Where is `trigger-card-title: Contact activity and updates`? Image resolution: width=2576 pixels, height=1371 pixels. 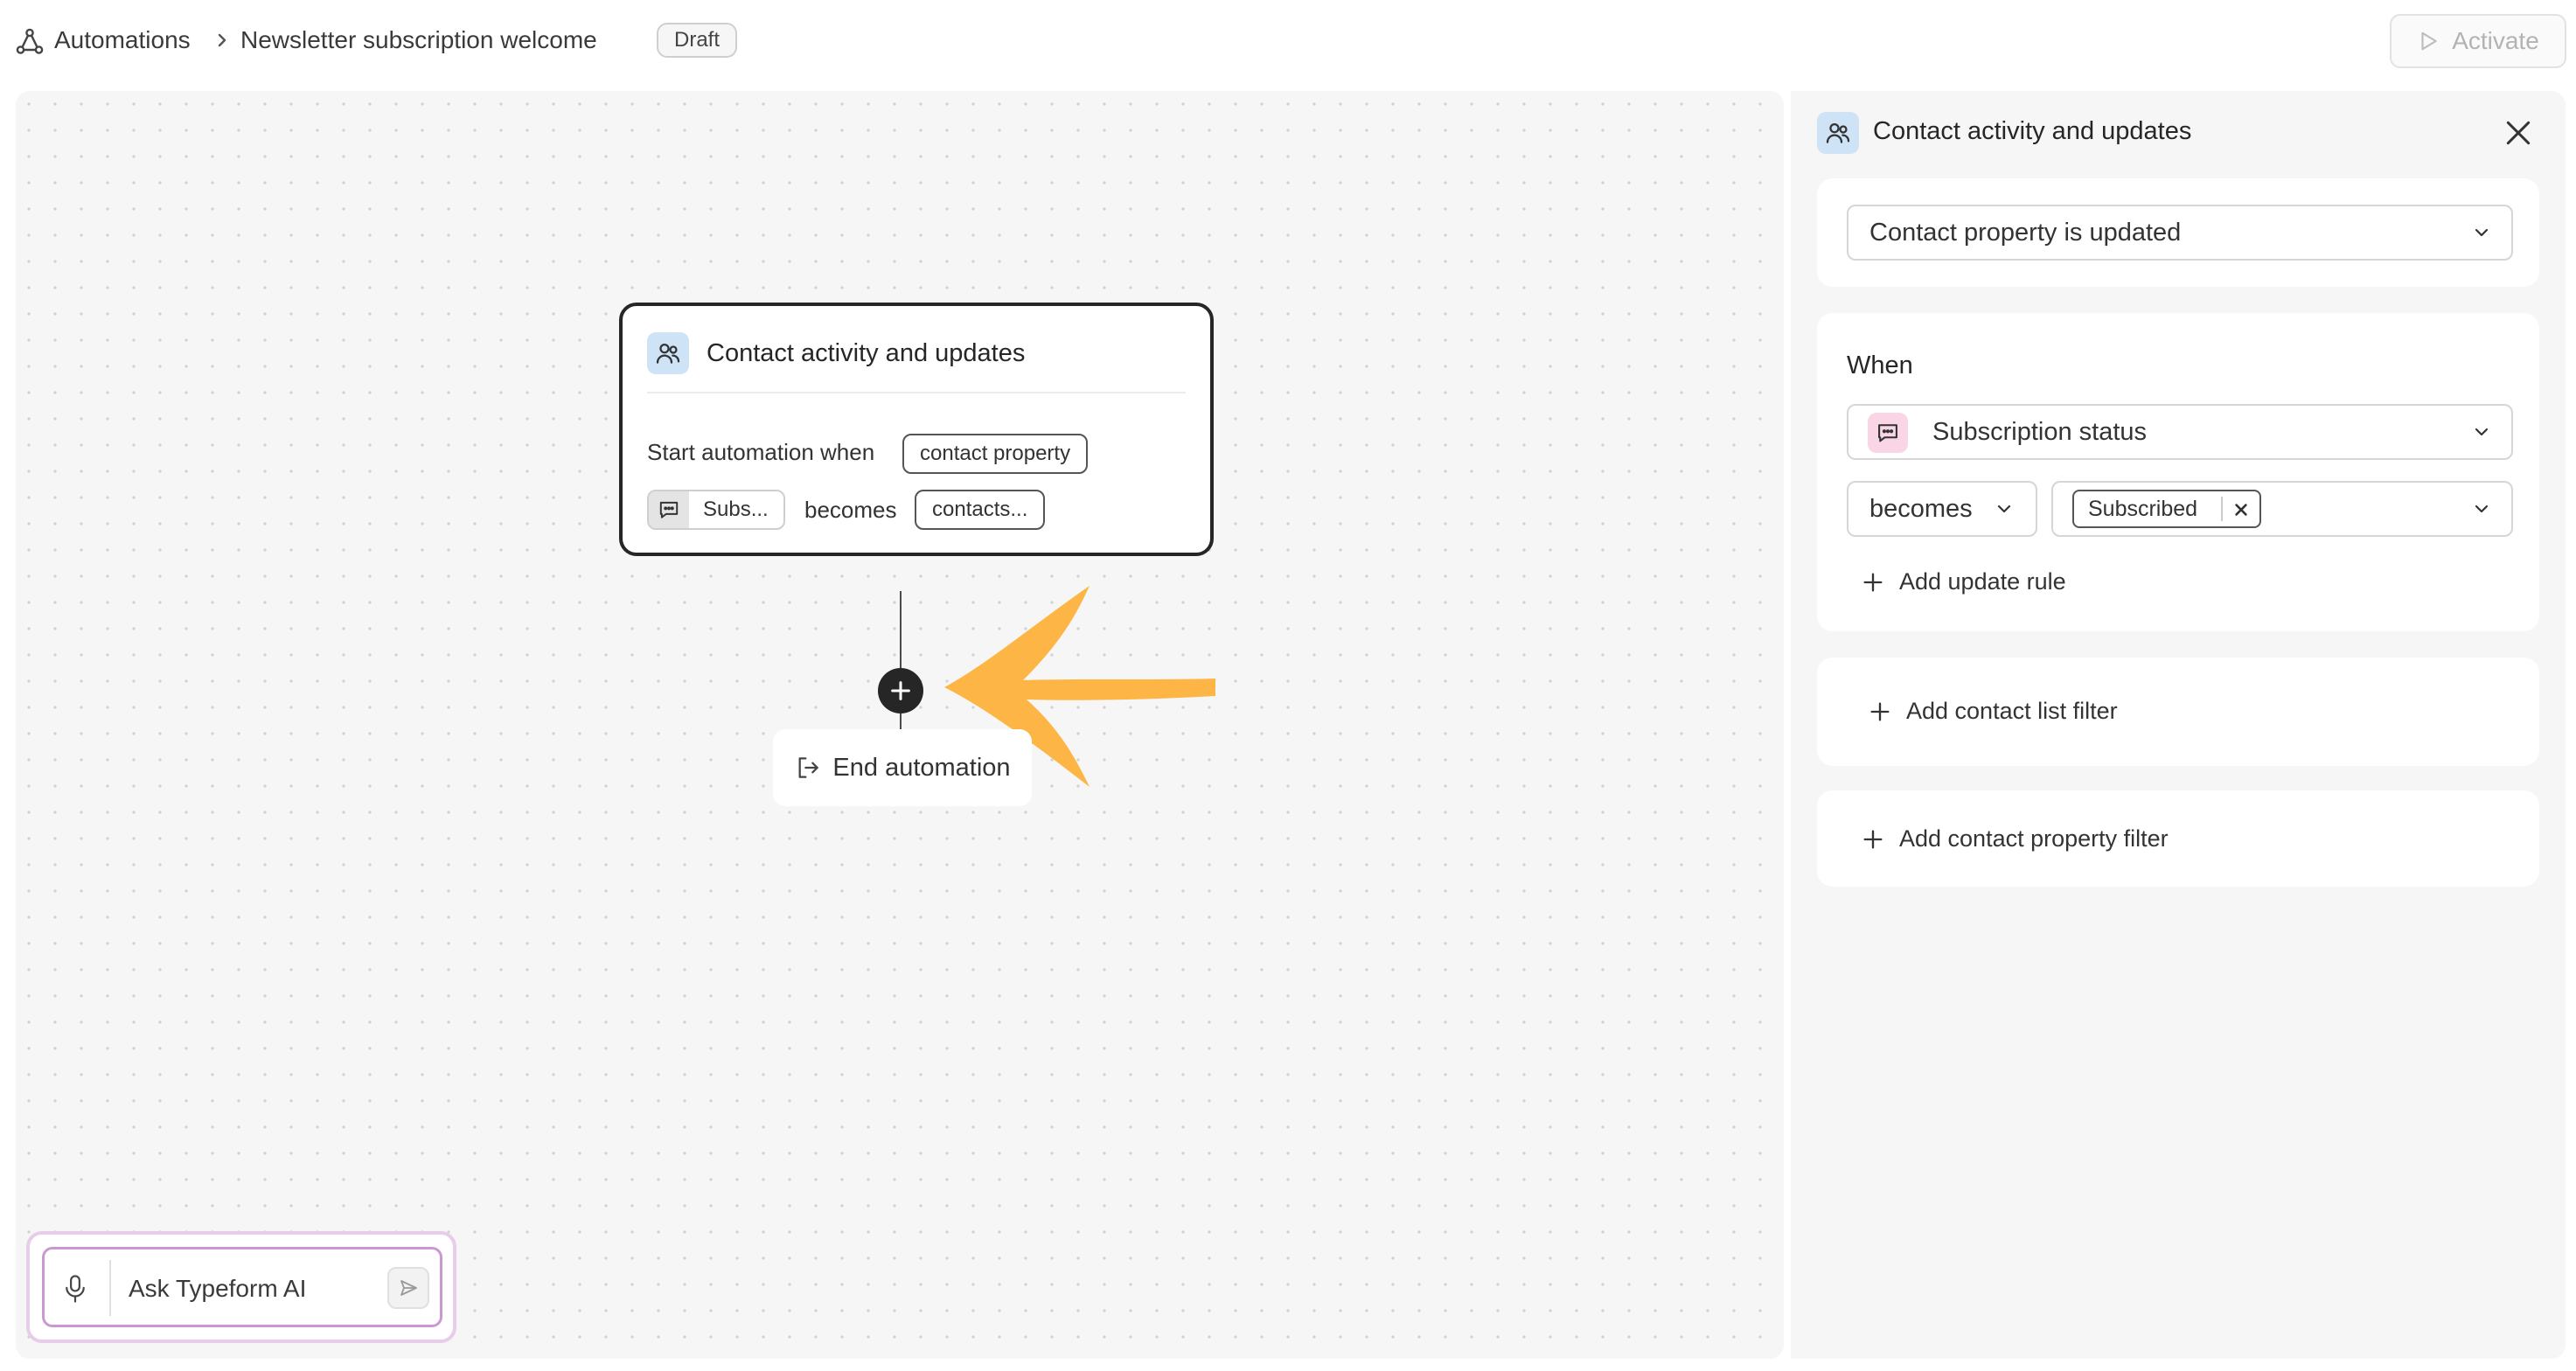 trigger-card-title: Contact activity and updates is located at coordinates (866, 353).